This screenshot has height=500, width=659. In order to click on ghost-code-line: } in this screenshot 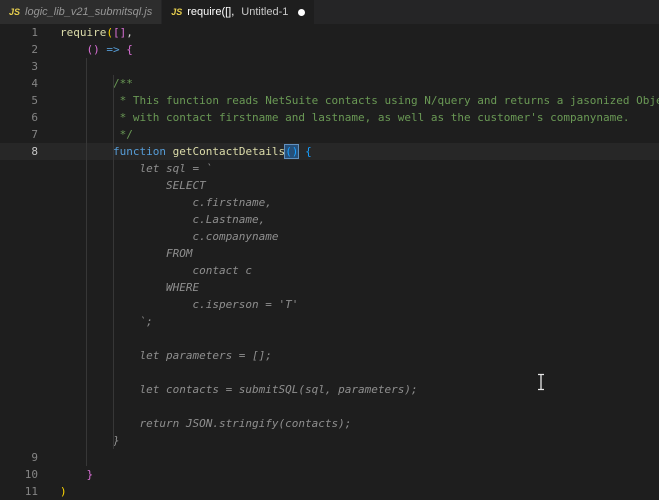, I will do `click(329, 440)`.